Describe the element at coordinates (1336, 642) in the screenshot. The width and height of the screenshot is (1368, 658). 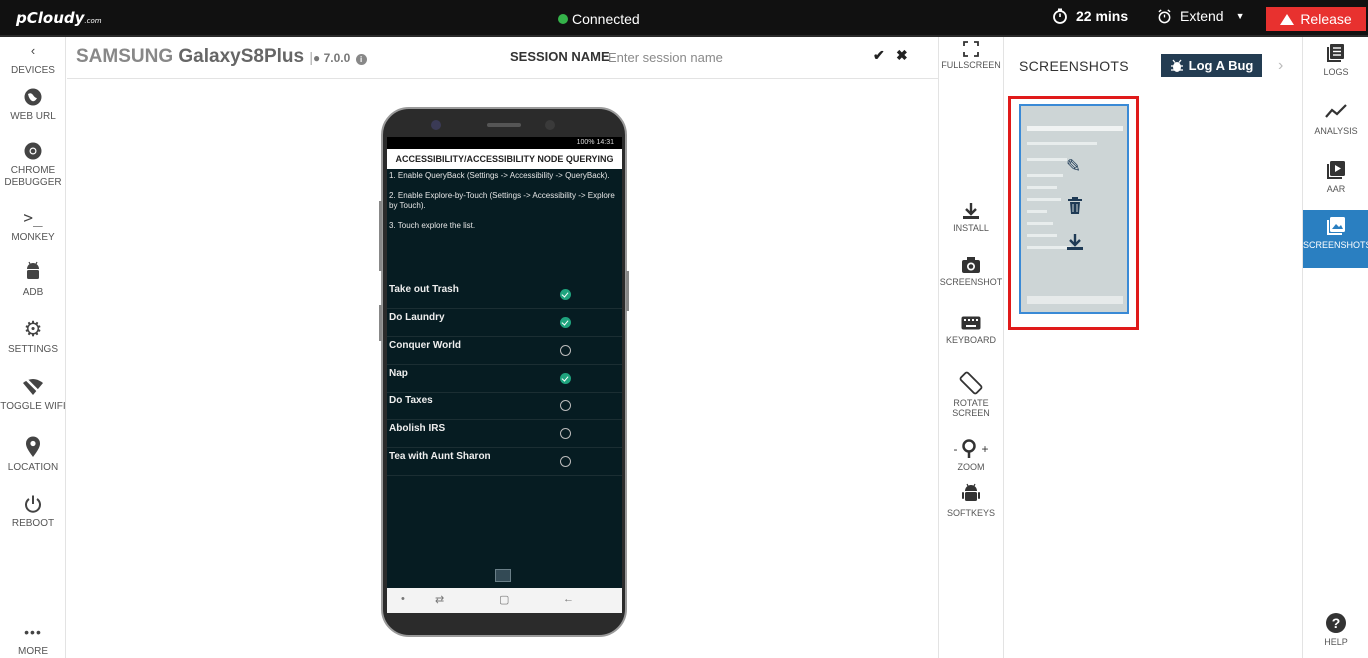
I see `sidebar-item-label: HELP` at that location.